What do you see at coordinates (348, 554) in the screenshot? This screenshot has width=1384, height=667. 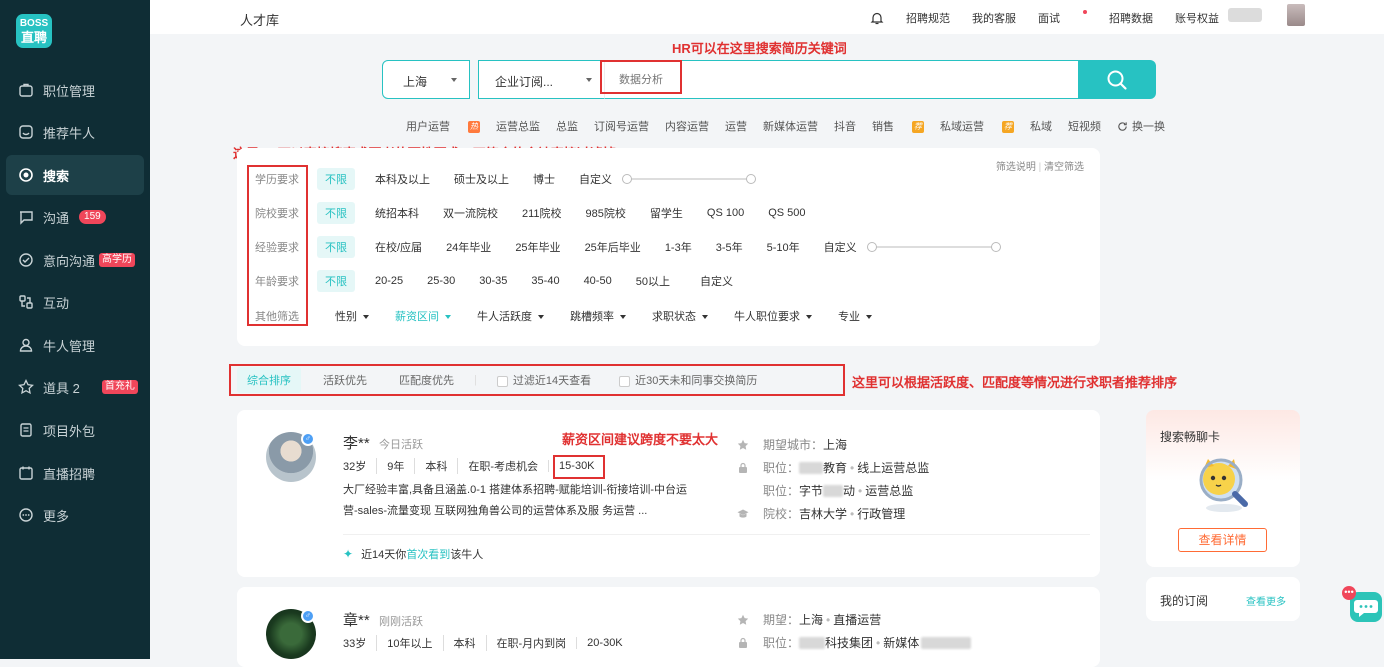 I see `sparkle-icon: ✦` at bounding box center [348, 554].